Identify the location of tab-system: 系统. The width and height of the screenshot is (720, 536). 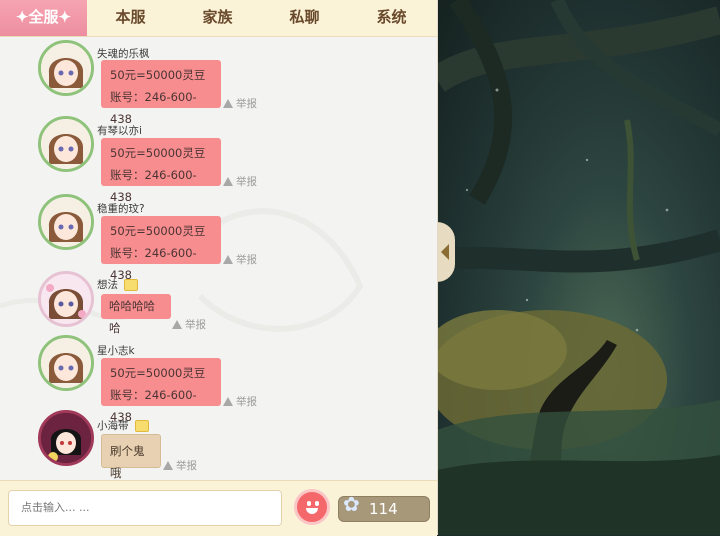
(391, 18).